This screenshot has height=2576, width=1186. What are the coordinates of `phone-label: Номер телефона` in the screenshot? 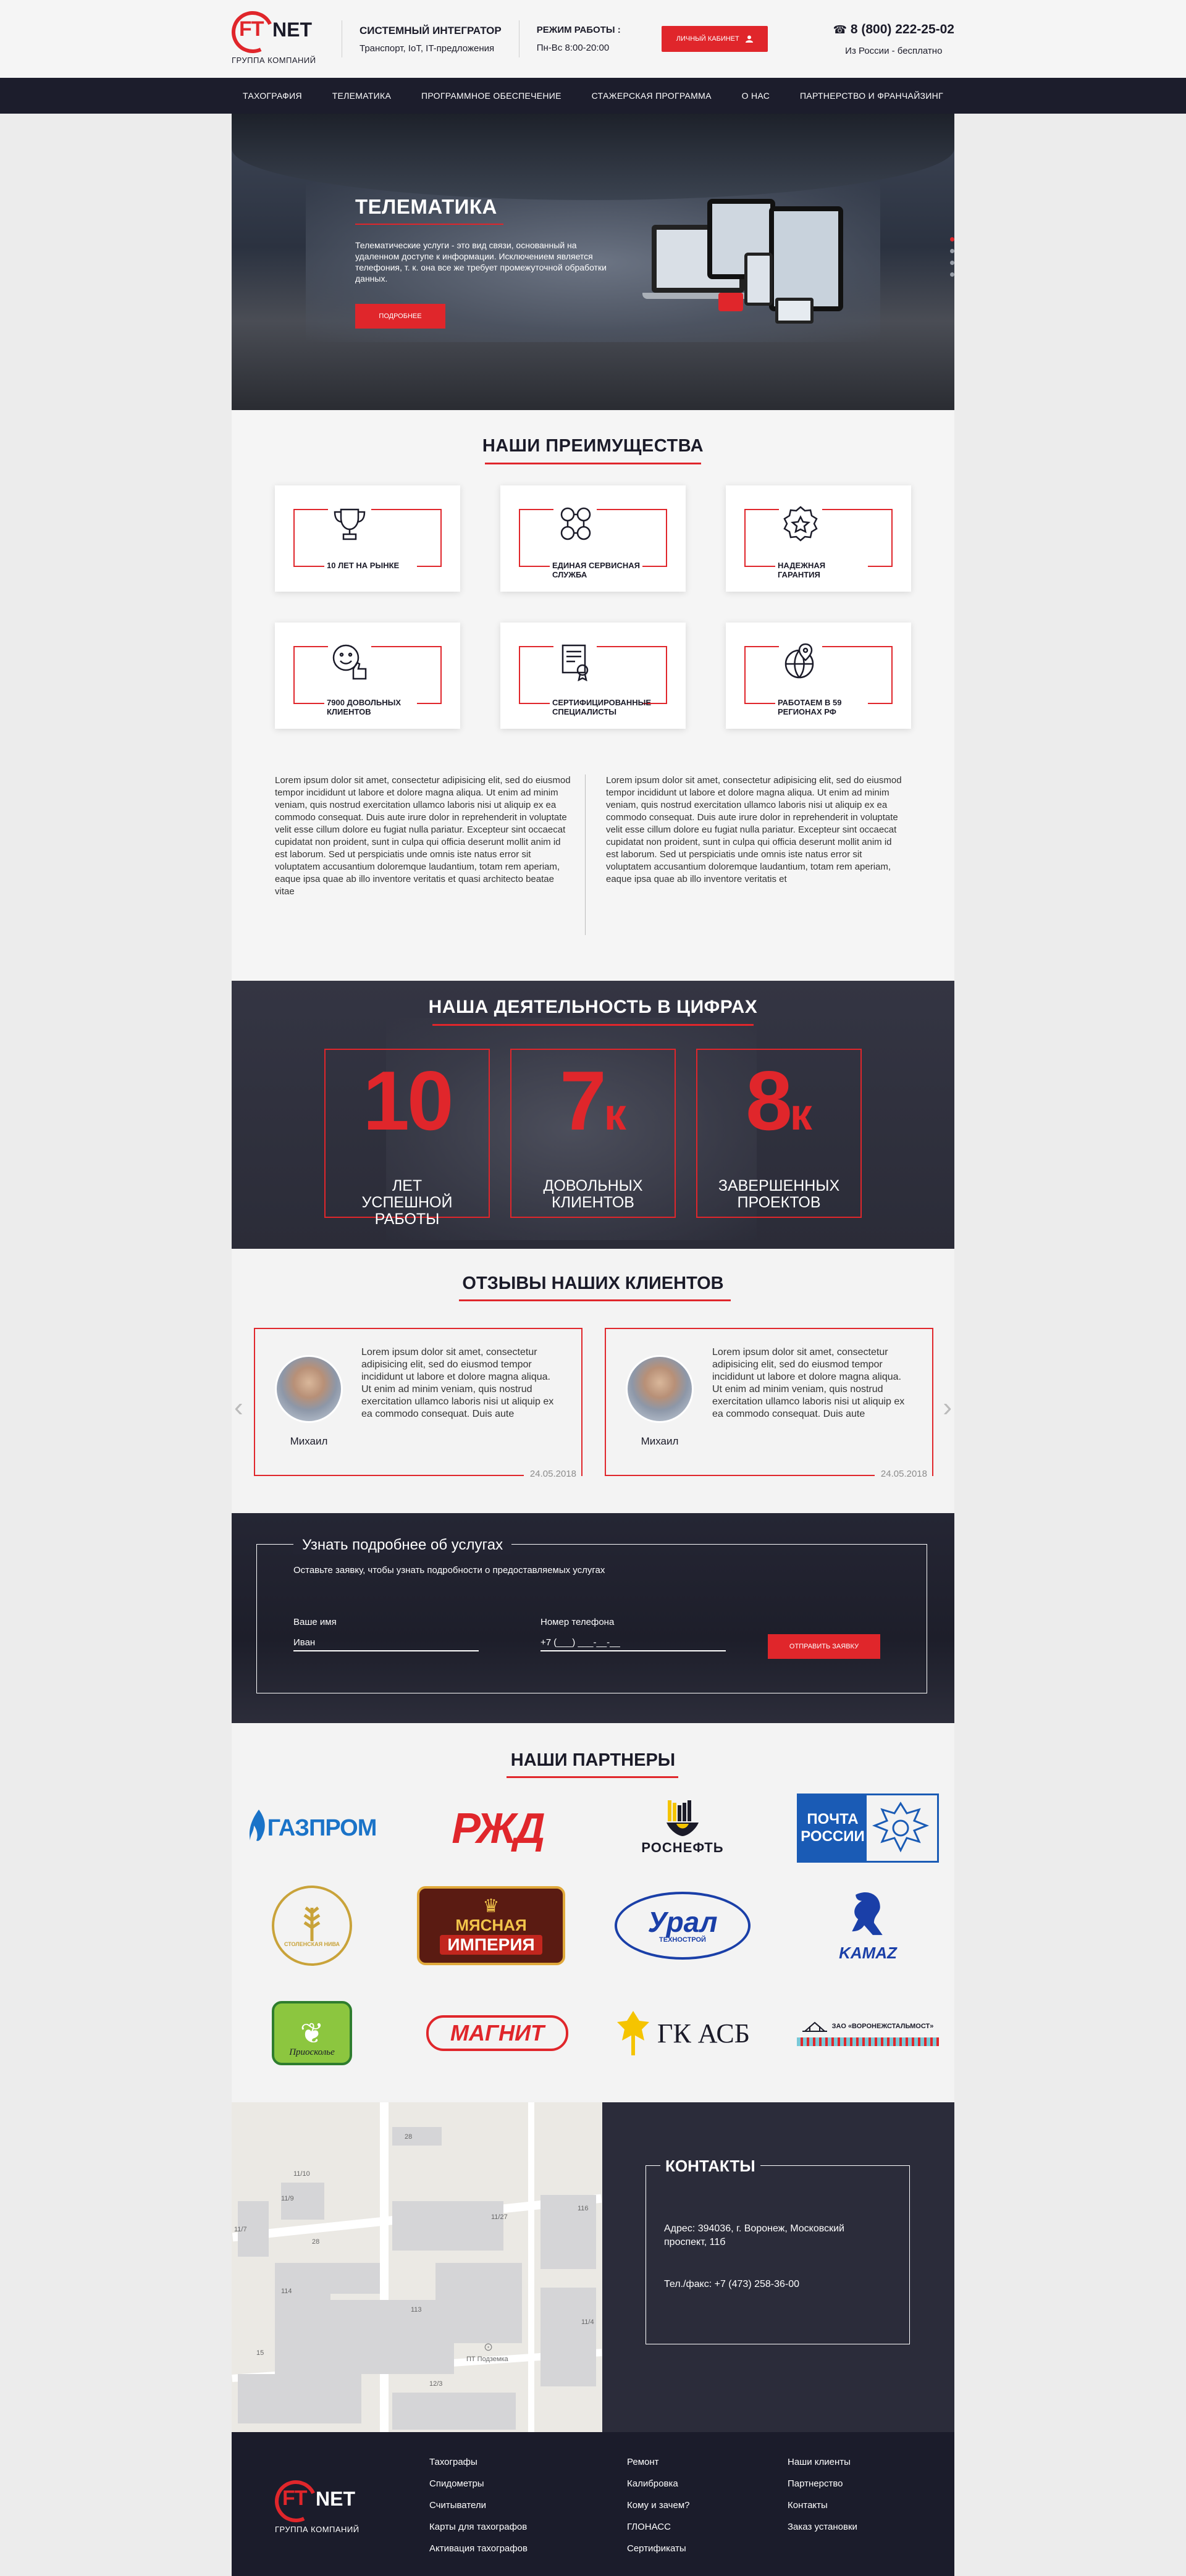 It's located at (577, 1622).